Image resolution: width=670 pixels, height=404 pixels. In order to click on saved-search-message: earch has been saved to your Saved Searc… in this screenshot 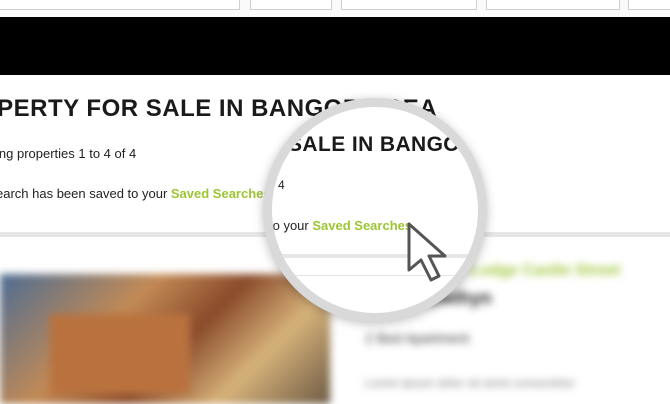, I will do `click(135, 193)`.